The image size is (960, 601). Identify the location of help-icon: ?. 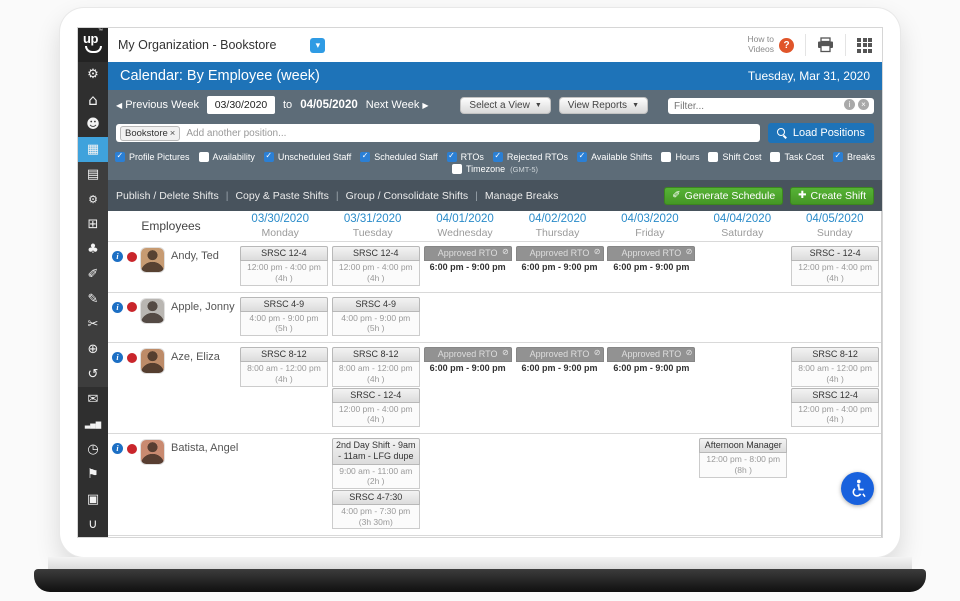
(786, 45).